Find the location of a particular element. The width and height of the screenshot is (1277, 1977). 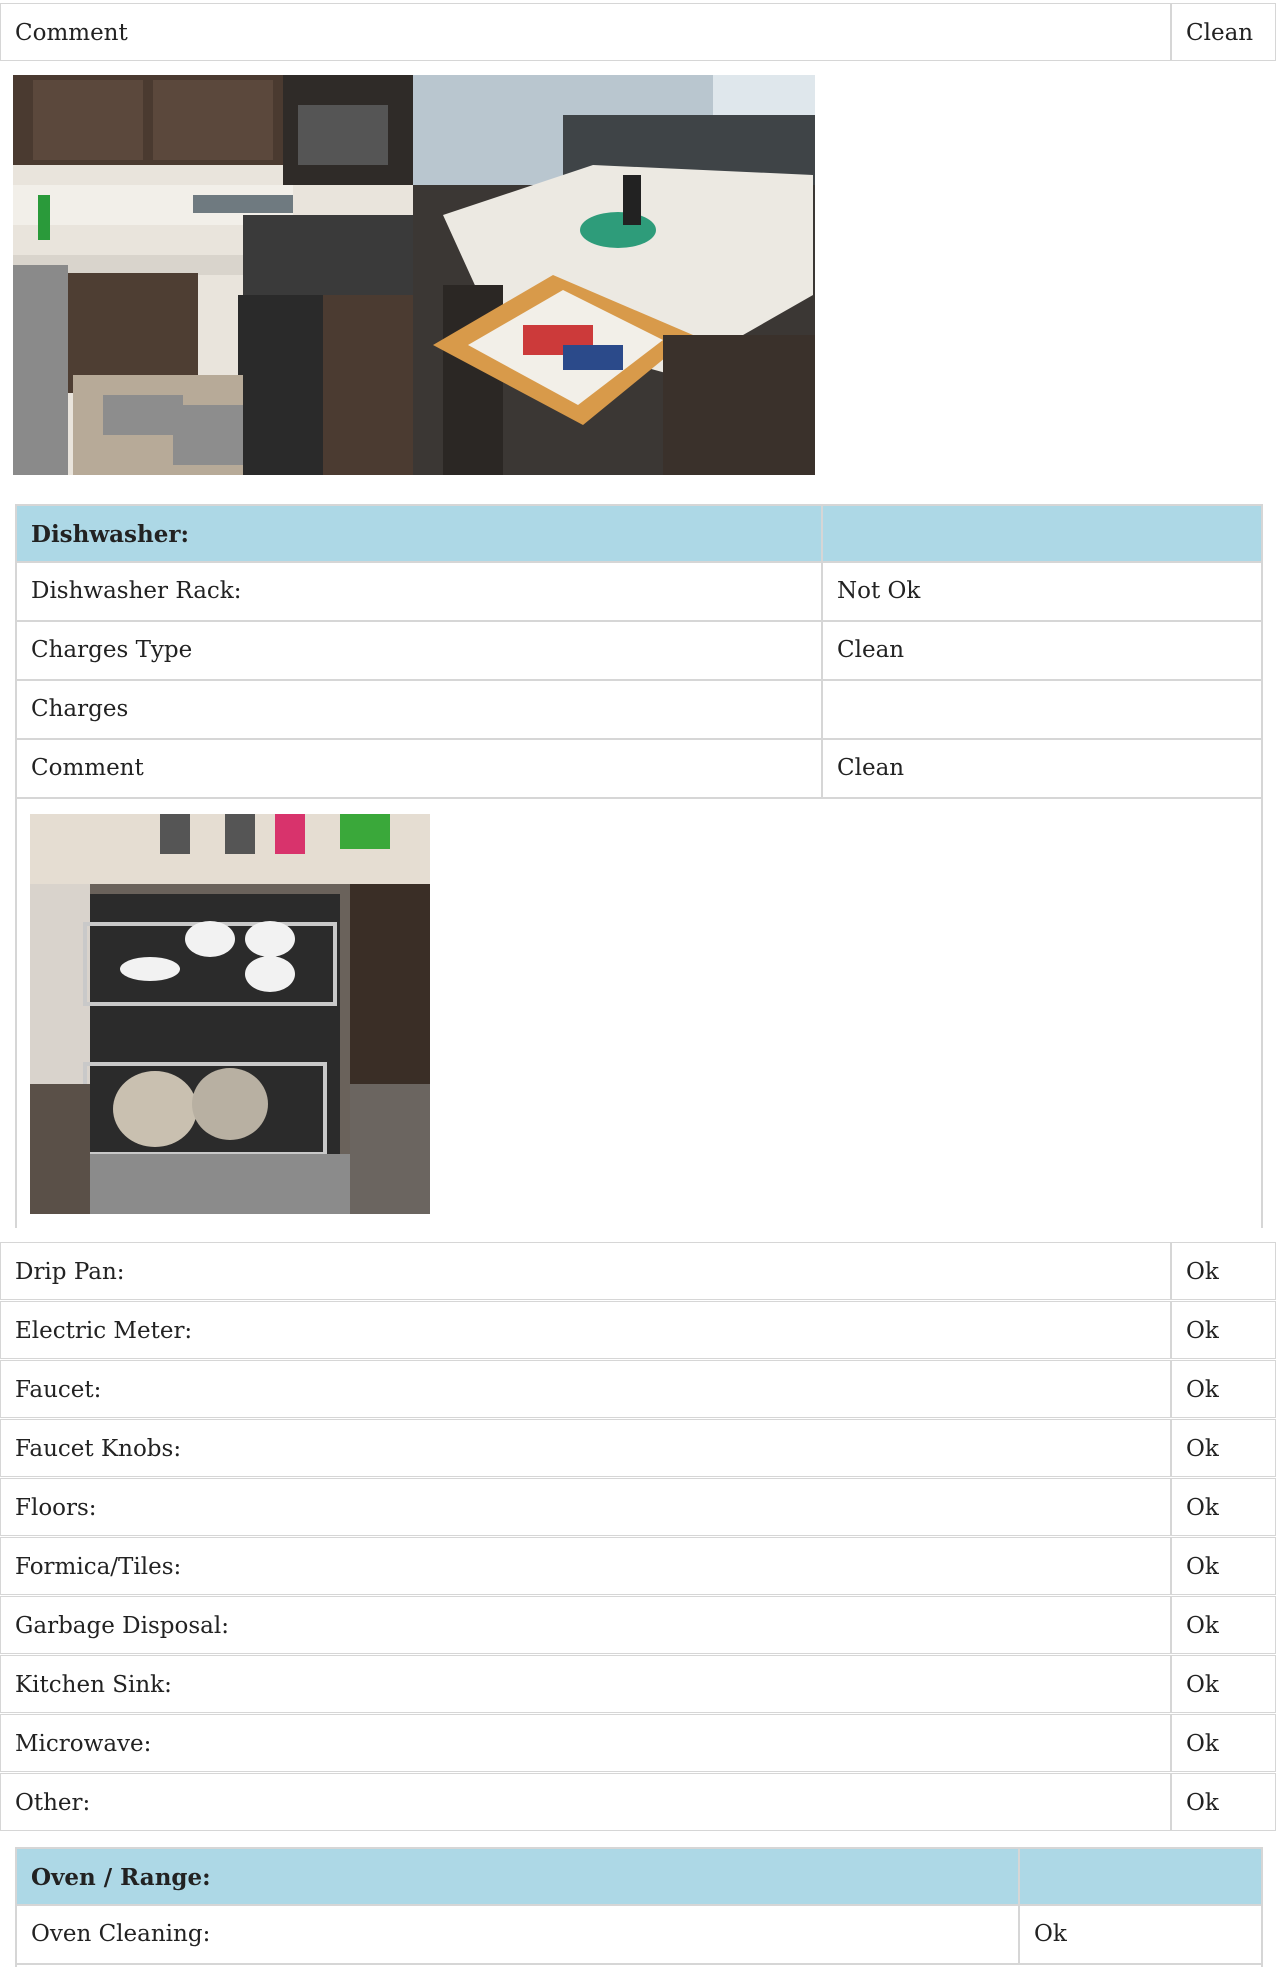

row-label: Kitchen Sink: is located at coordinates (93, 1685).